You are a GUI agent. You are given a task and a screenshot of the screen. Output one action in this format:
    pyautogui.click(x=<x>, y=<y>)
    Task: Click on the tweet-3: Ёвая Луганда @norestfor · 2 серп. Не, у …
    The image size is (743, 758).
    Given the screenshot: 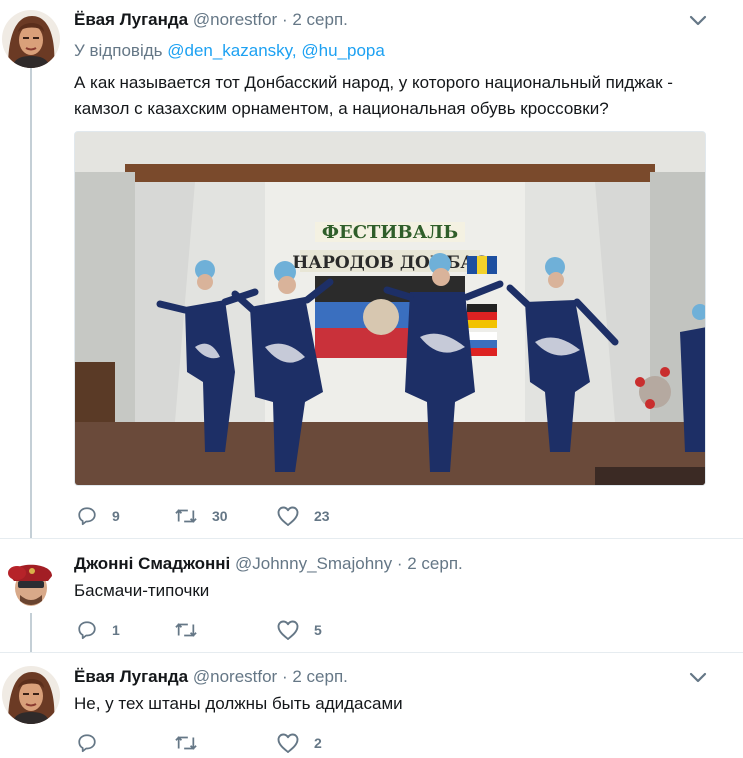 What is the action you would take?
    pyautogui.click(x=371, y=705)
    